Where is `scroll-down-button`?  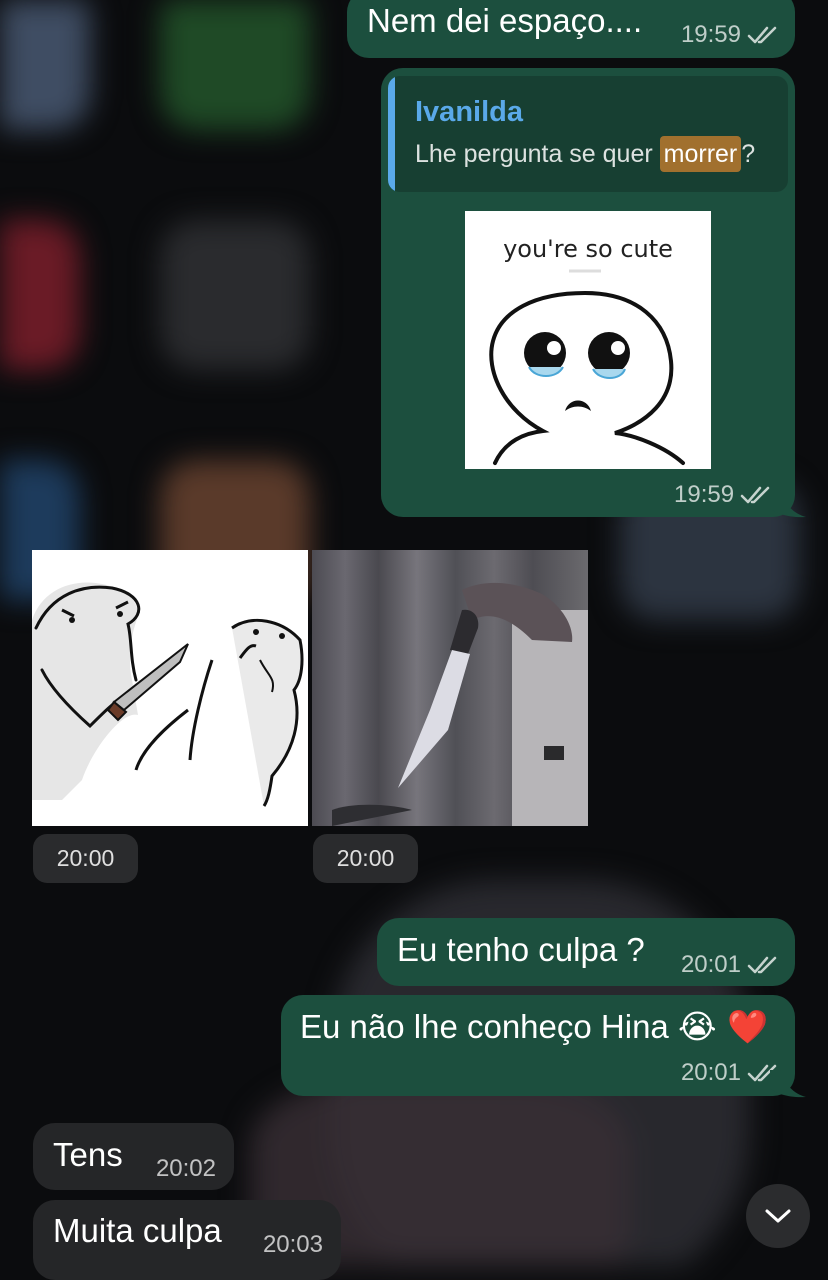
scroll-down-button is located at coordinates (778, 1216).